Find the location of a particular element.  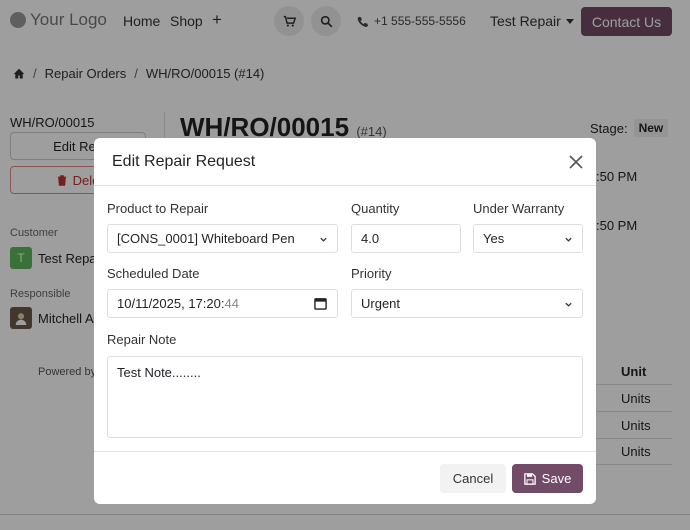

save-label: Save is located at coordinates (556, 478).